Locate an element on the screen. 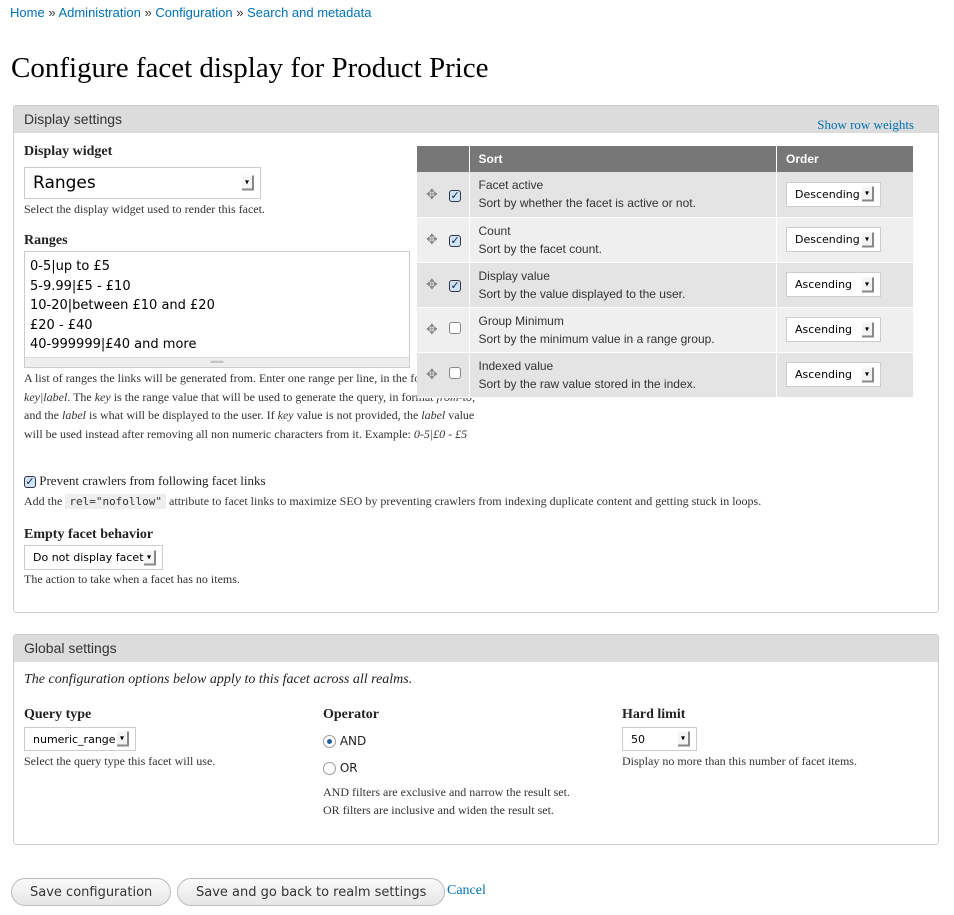  sort-name: Facet active is located at coordinates (511, 185).